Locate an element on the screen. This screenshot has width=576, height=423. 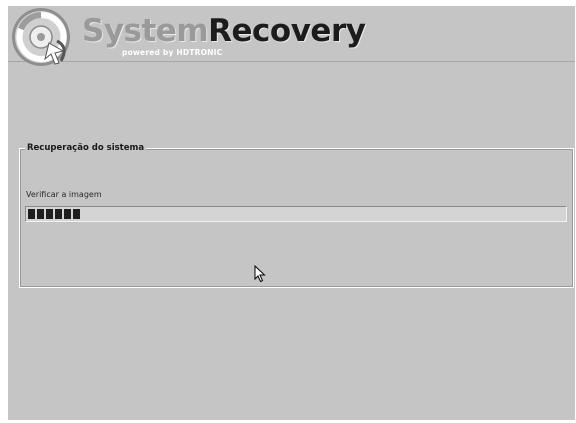
progress-bar is located at coordinates (296, 214).